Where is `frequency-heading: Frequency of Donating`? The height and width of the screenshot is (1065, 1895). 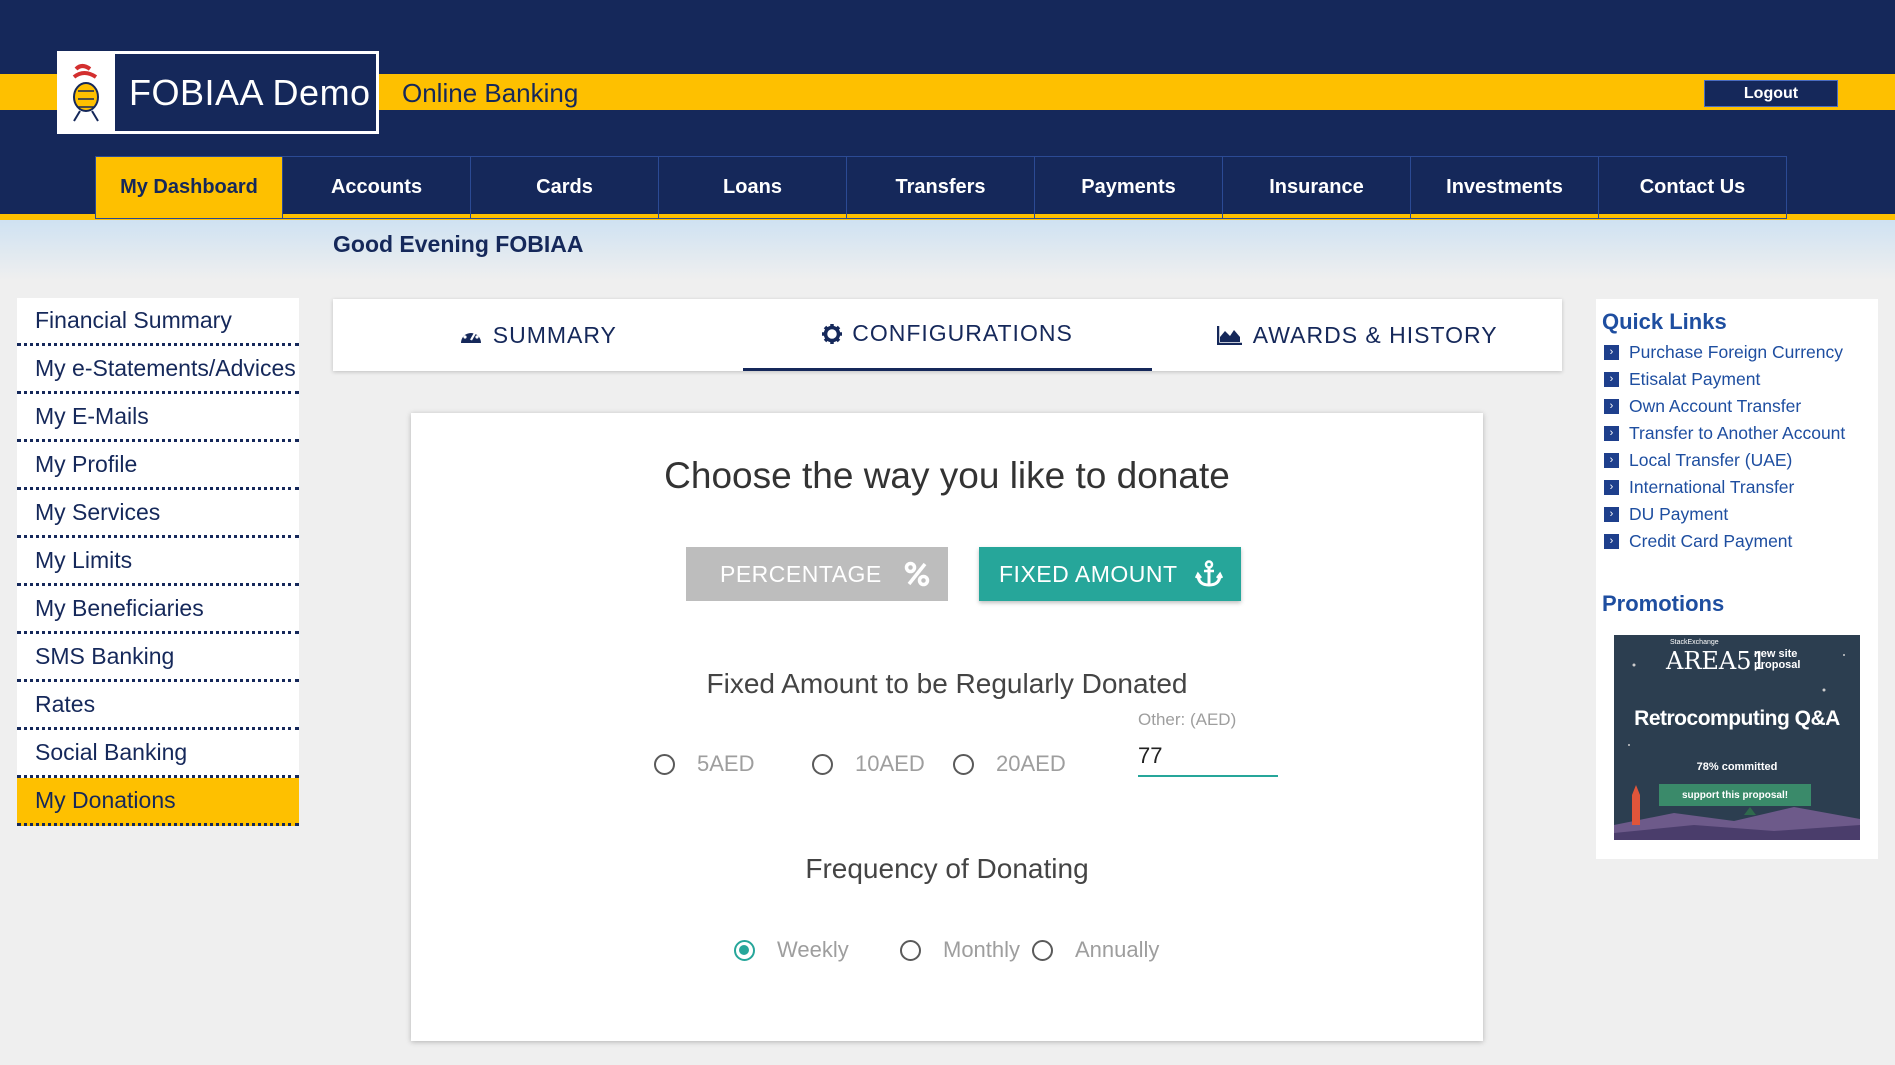
frequency-heading: Frequency of Donating is located at coordinates (947, 868).